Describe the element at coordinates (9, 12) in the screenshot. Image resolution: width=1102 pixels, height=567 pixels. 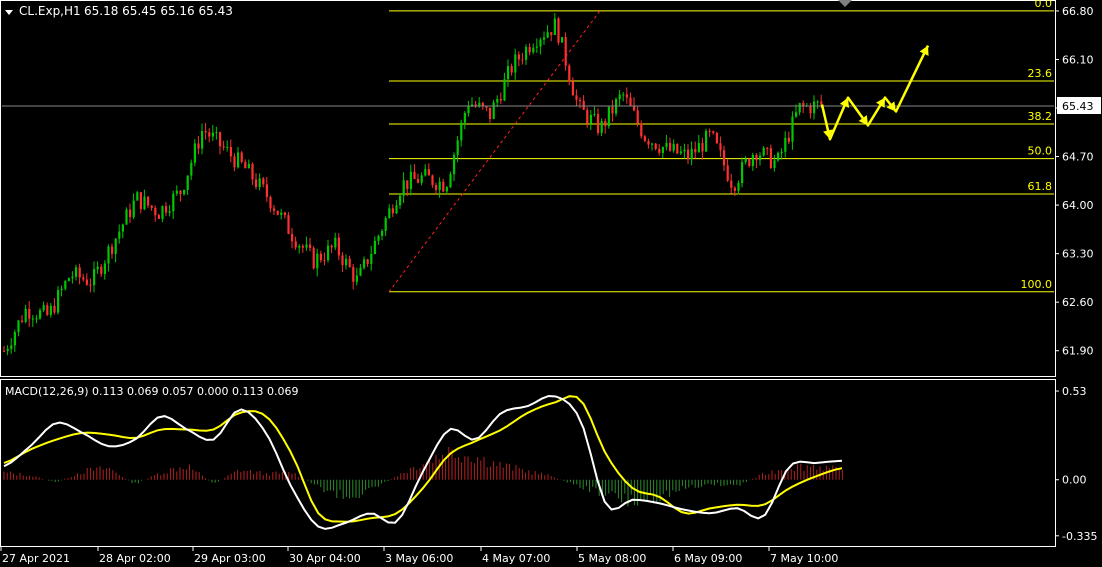
I see `symbol-menu-icon` at that location.